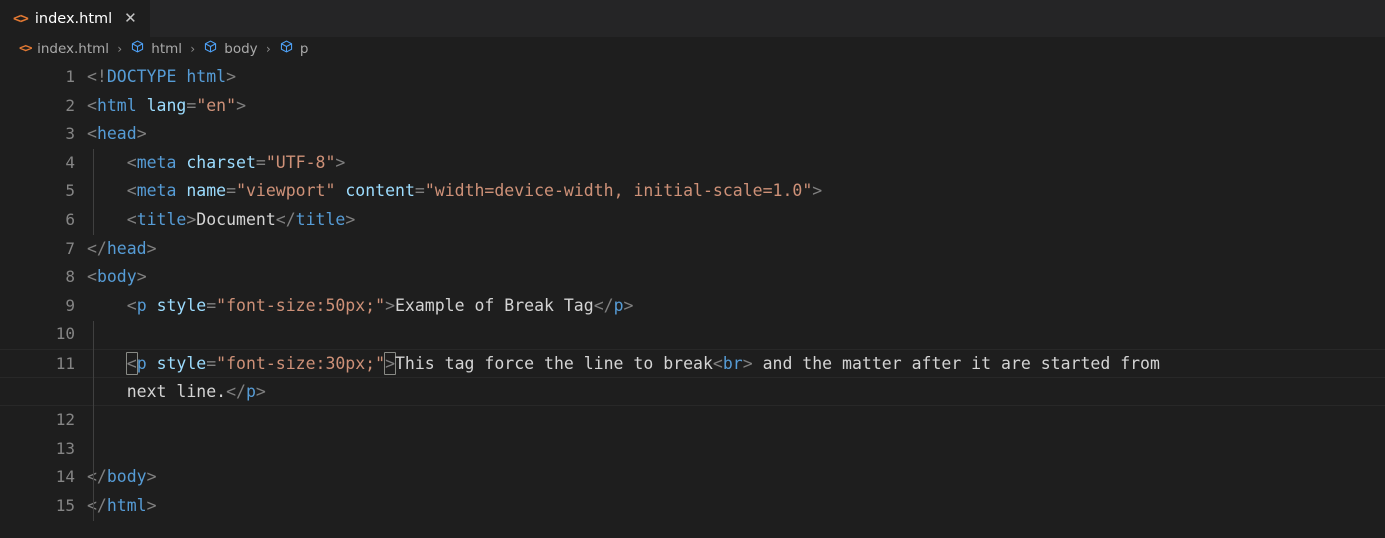 The image size is (1385, 538). Describe the element at coordinates (301, 305) in the screenshot. I see `token-string: "font-size:50px;"` at that location.